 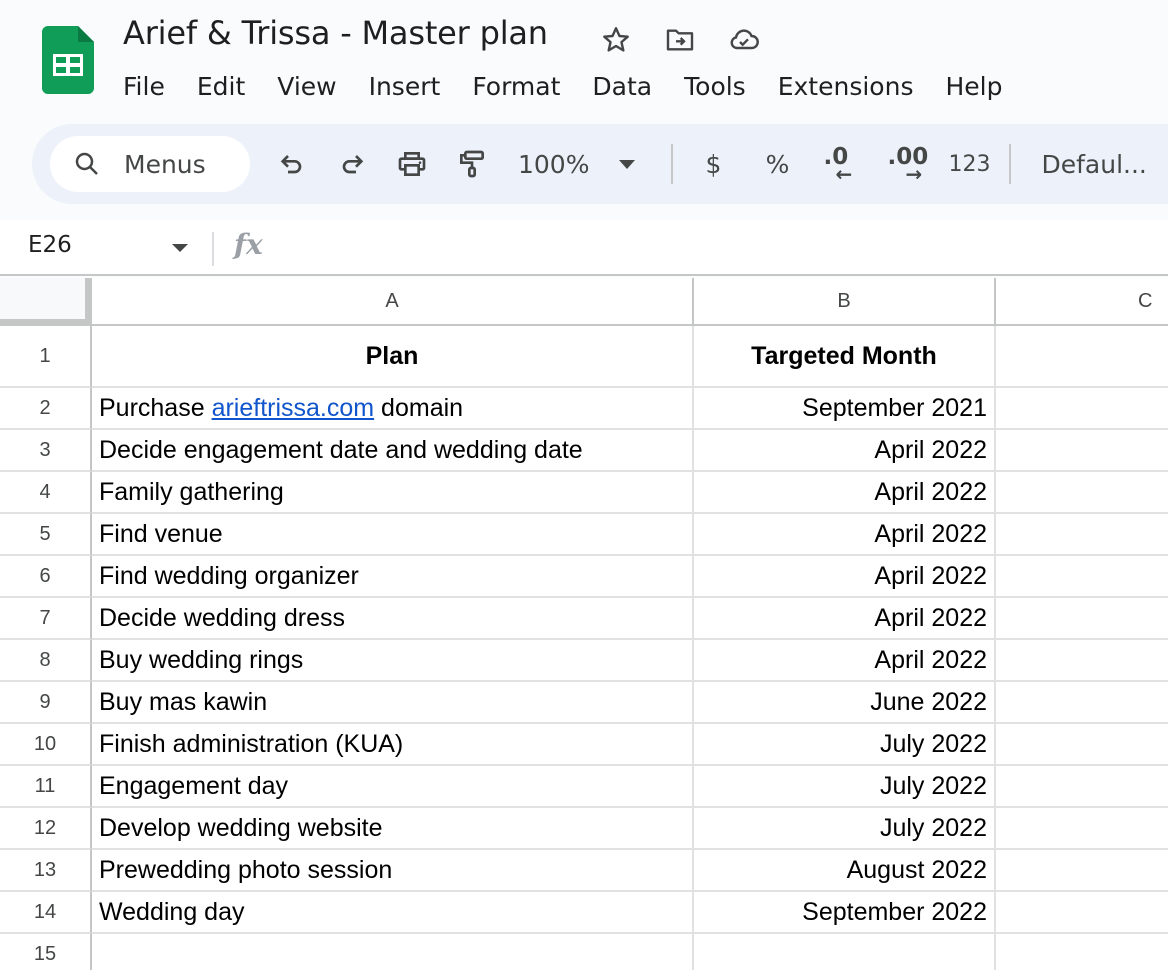 I want to click on move-to-folder-icon, so click(x=680, y=40).